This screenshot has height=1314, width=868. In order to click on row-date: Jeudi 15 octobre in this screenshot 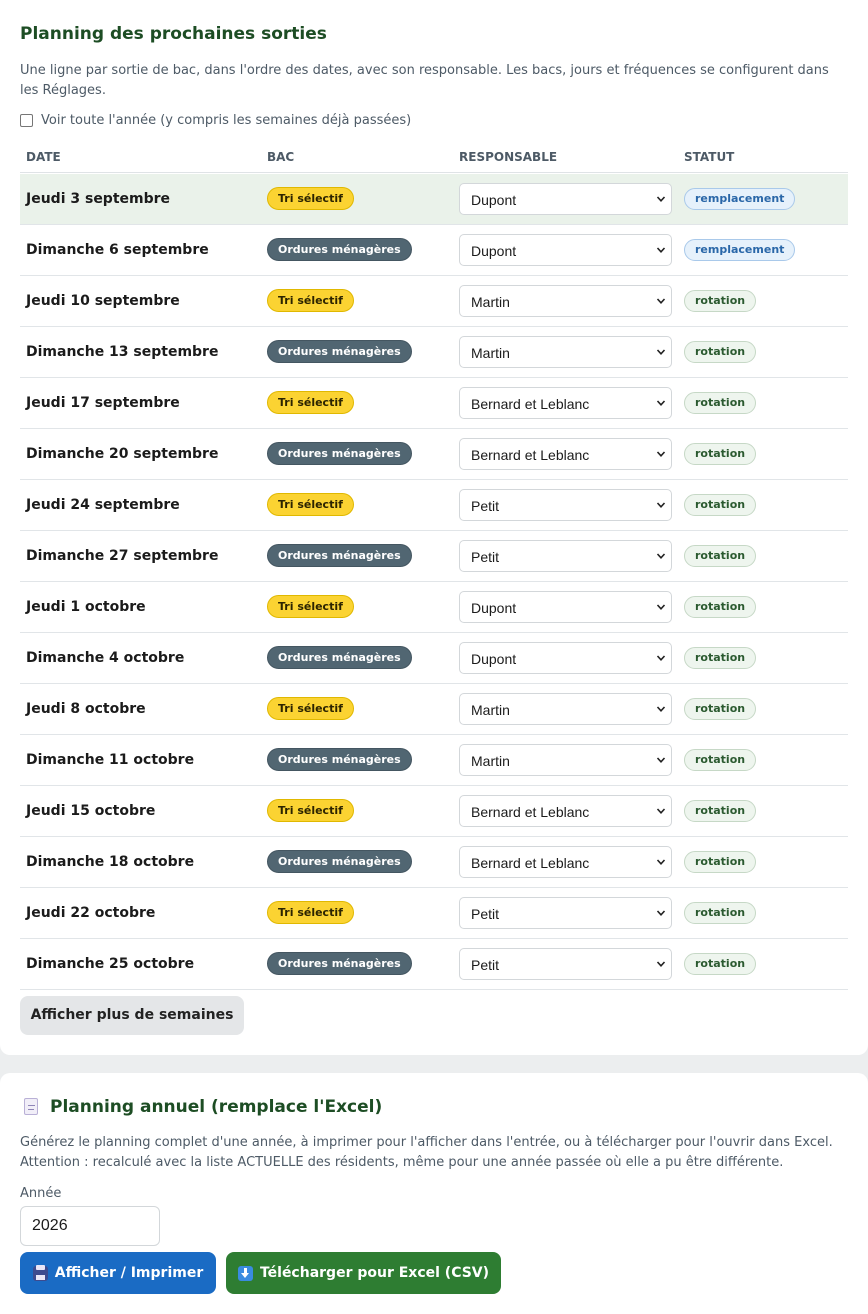, I will do `click(91, 811)`.